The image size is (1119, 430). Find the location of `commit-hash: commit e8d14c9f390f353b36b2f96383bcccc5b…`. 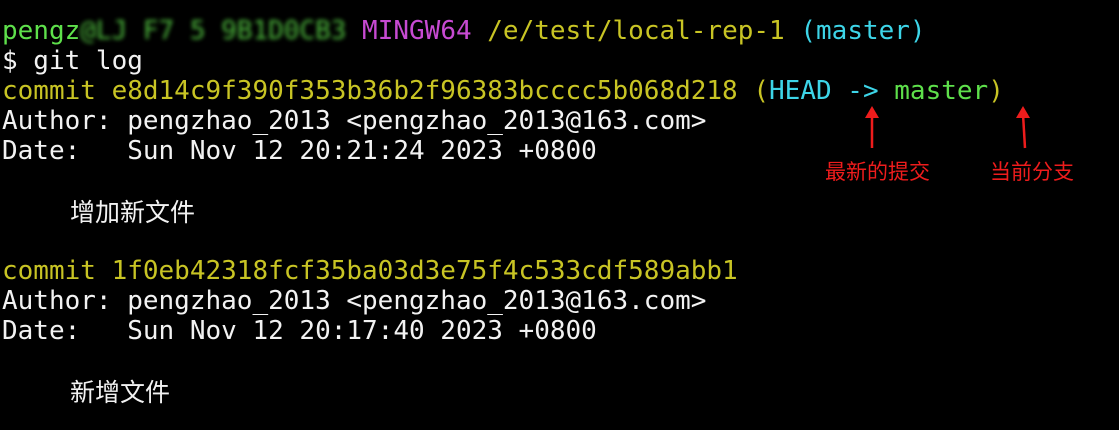

commit-hash: commit e8d14c9f390f353b36b2f96383bcccc5b… is located at coordinates (370, 91).